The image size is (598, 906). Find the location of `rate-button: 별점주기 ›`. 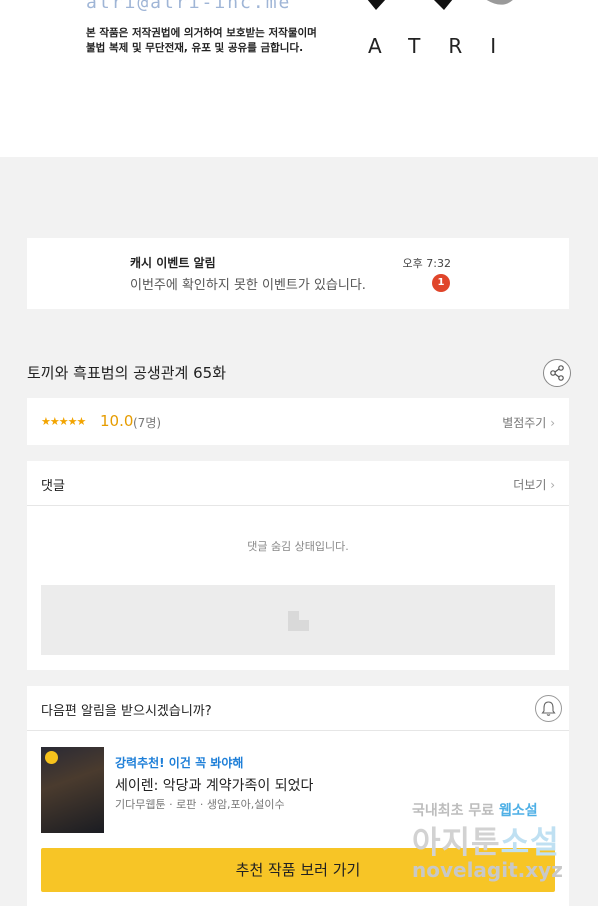

rate-button: 별점주기 › is located at coordinates (528, 422).